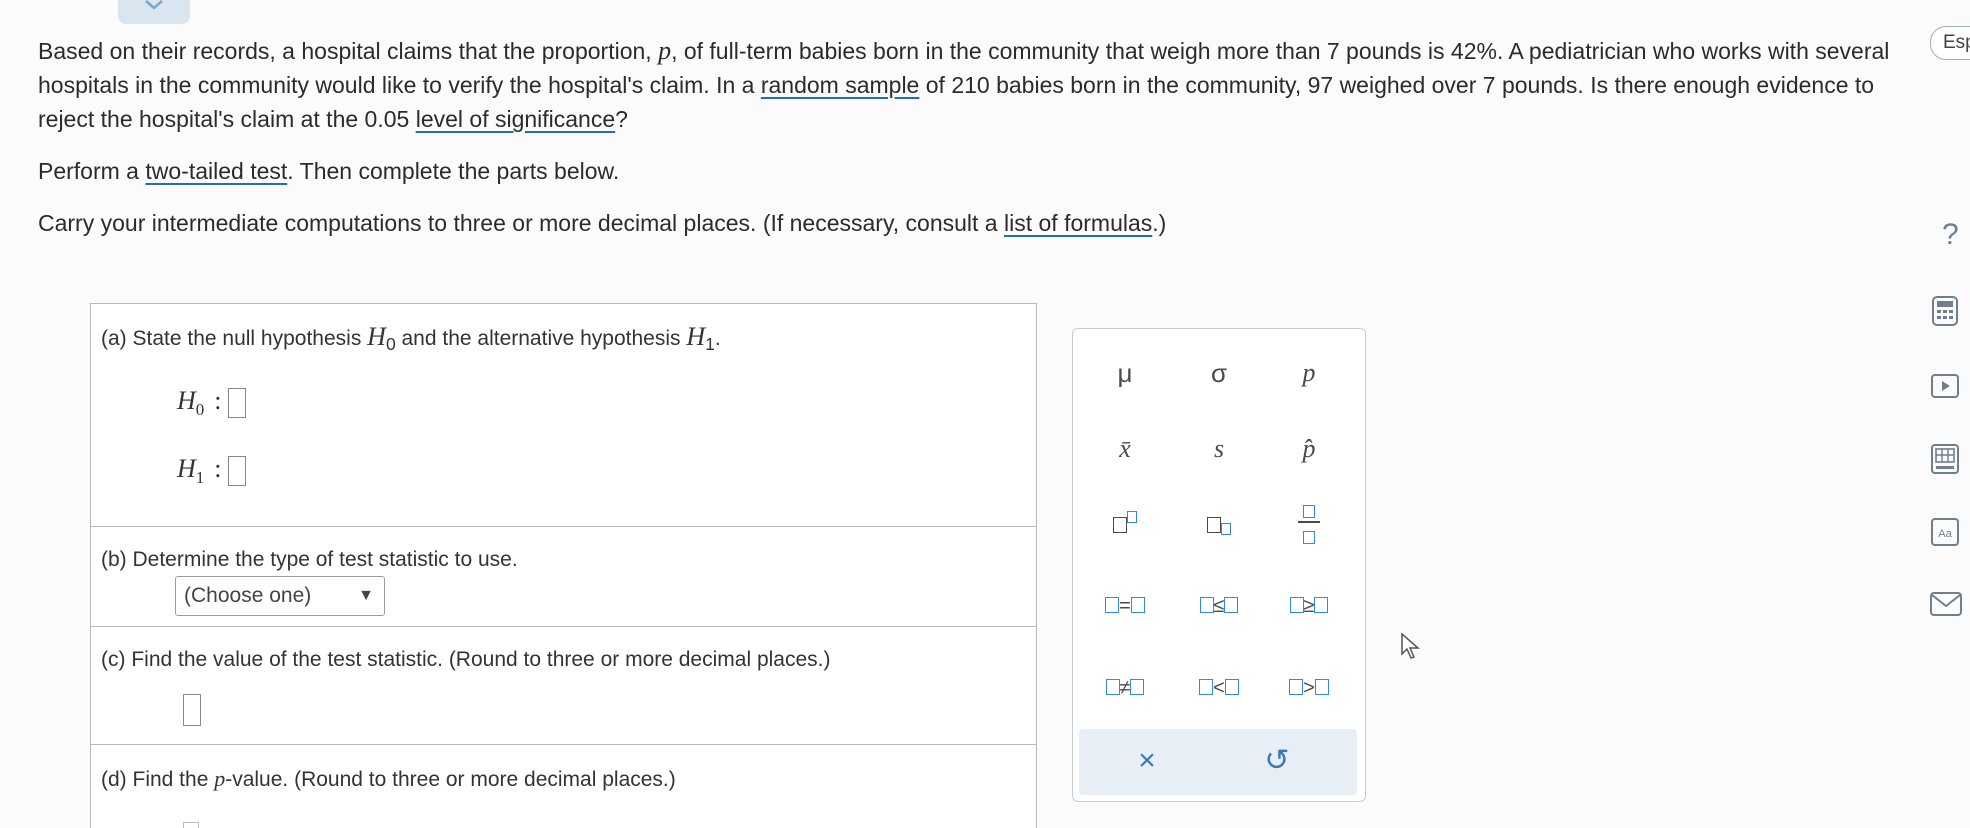 The height and width of the screenshot is (828, 1970). Describe the element at coordinates (1945, 414) in the screenshot. I see `right-toolbar: Aa` at that location.